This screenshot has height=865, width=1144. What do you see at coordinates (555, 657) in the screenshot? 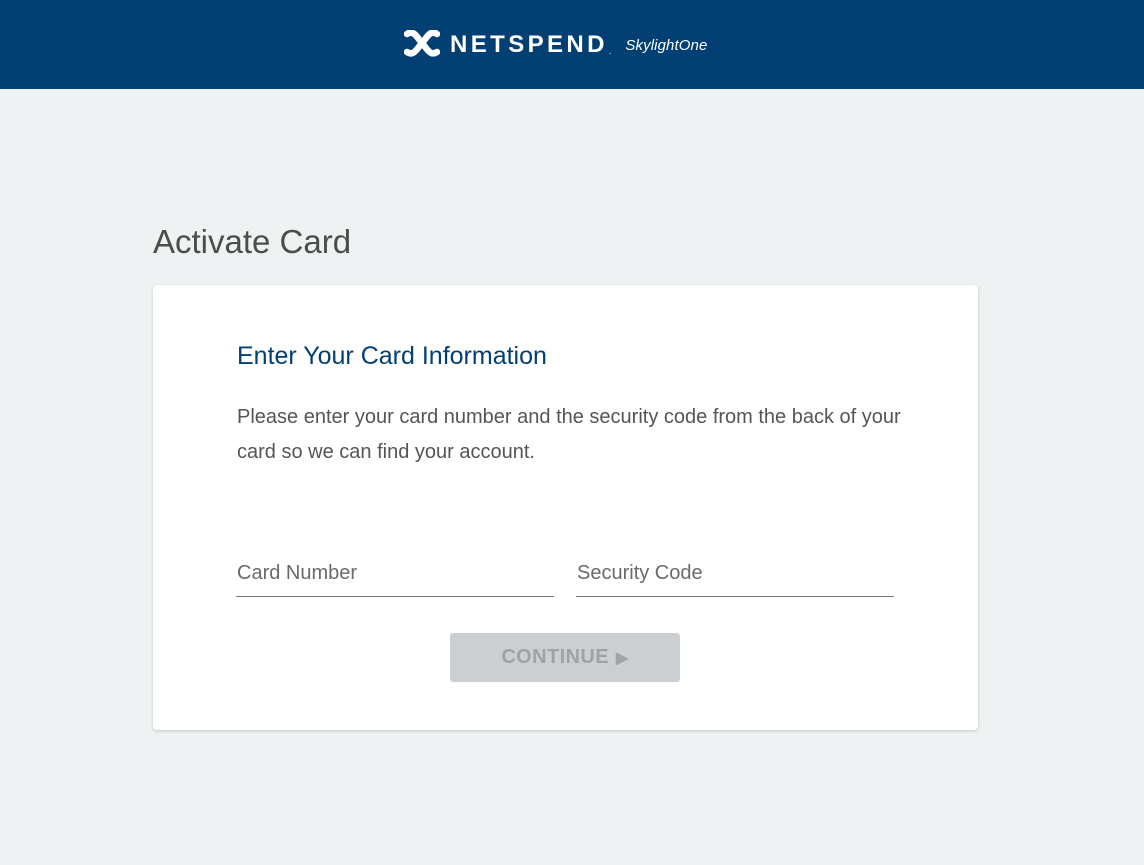
I see `continue-label: CONTINUE` at bounding box center [555, 657].